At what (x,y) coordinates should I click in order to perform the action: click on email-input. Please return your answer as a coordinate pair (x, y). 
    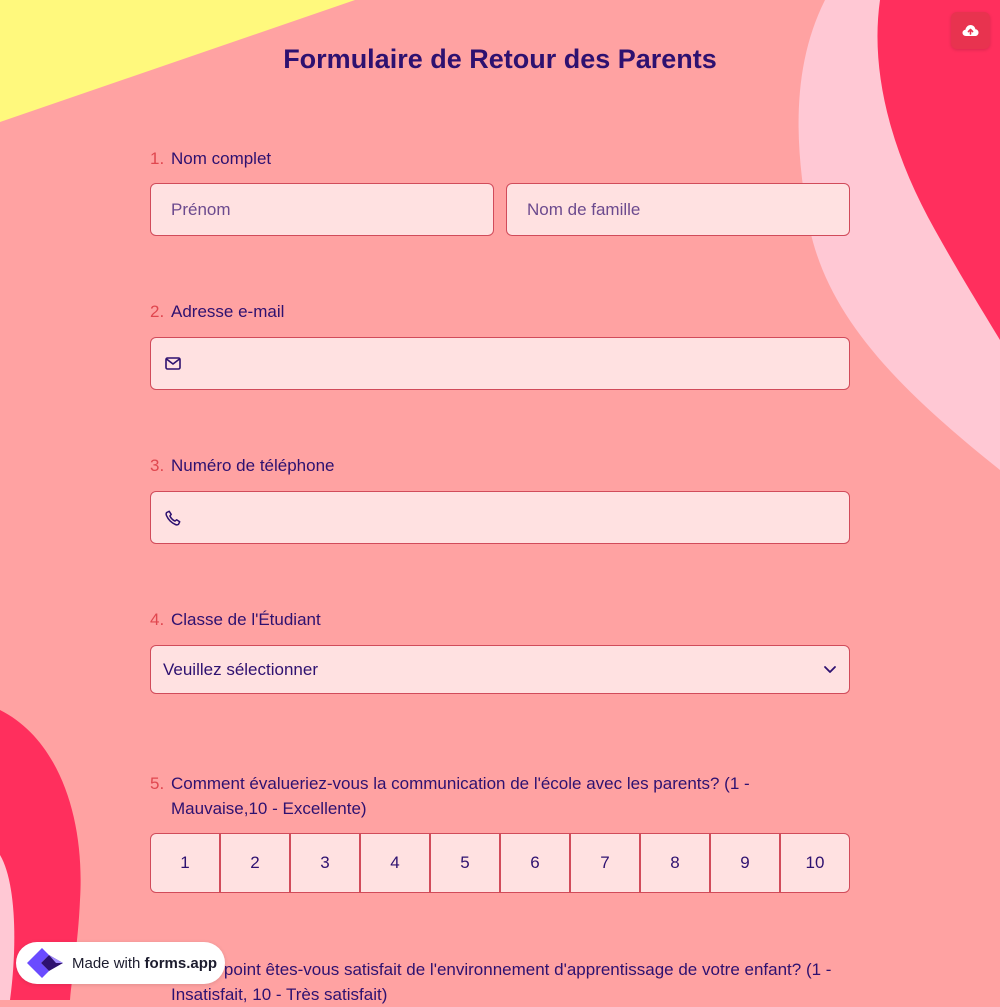
    Looking at the image, I should click on (500, 363).